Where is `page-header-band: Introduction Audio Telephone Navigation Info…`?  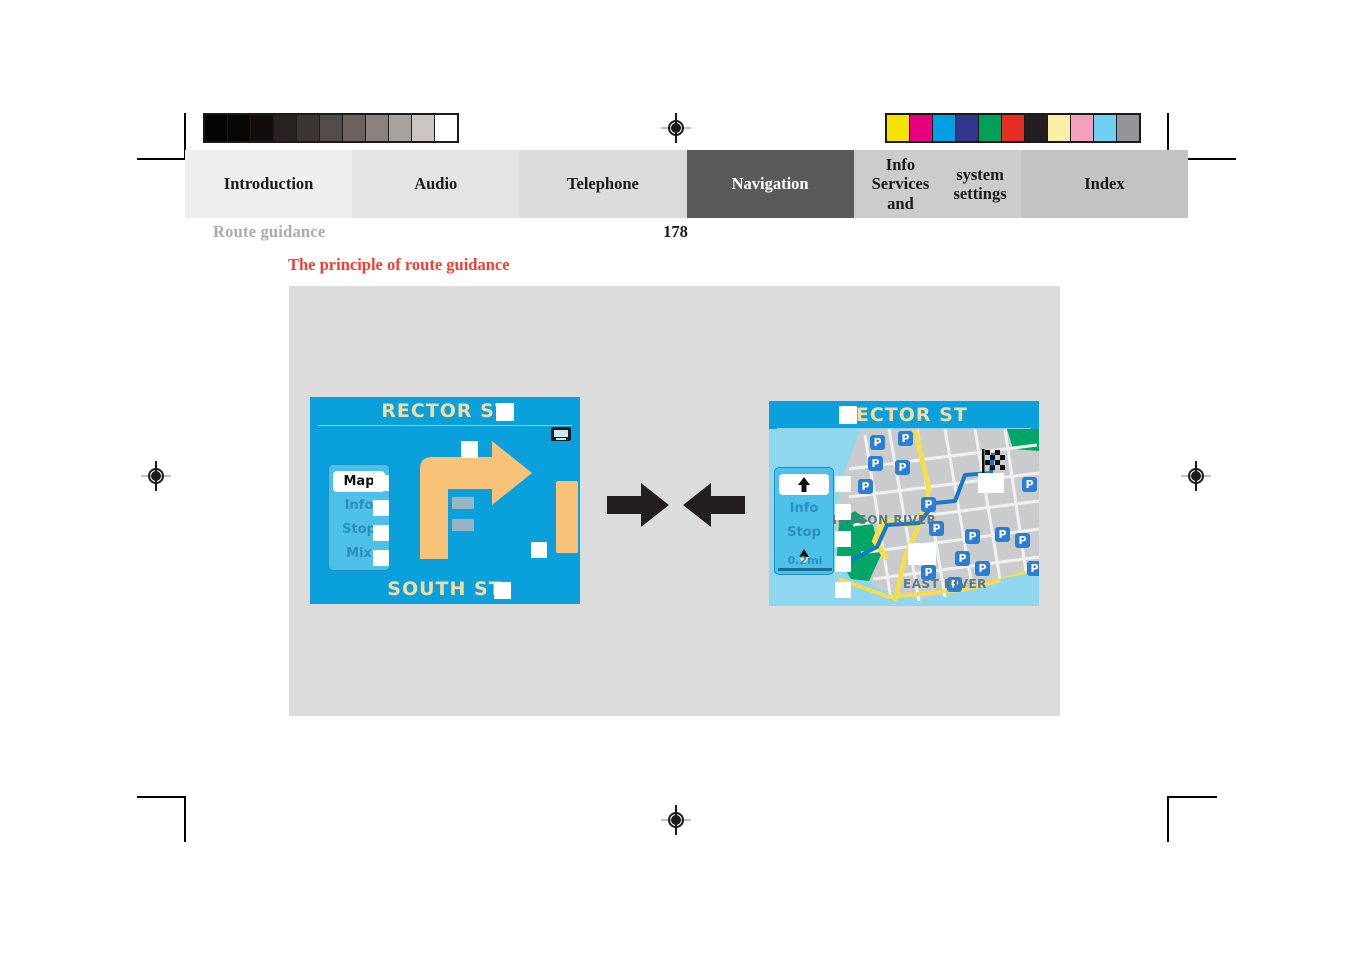
page-header-band: Introduction Audio Telephone Navigation Info… is located at coordinates (687, 165).